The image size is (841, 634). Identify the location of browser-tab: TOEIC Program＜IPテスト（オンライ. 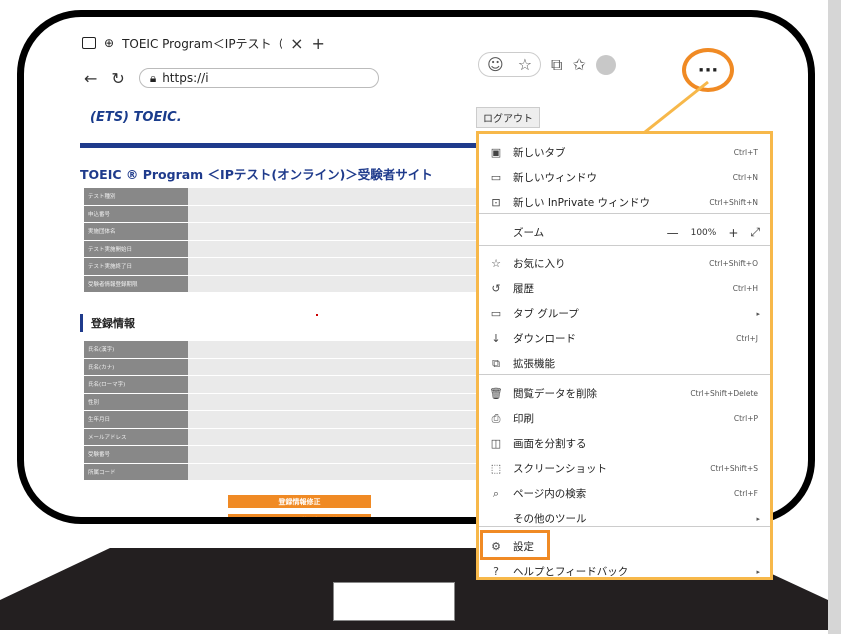
(202, 43).